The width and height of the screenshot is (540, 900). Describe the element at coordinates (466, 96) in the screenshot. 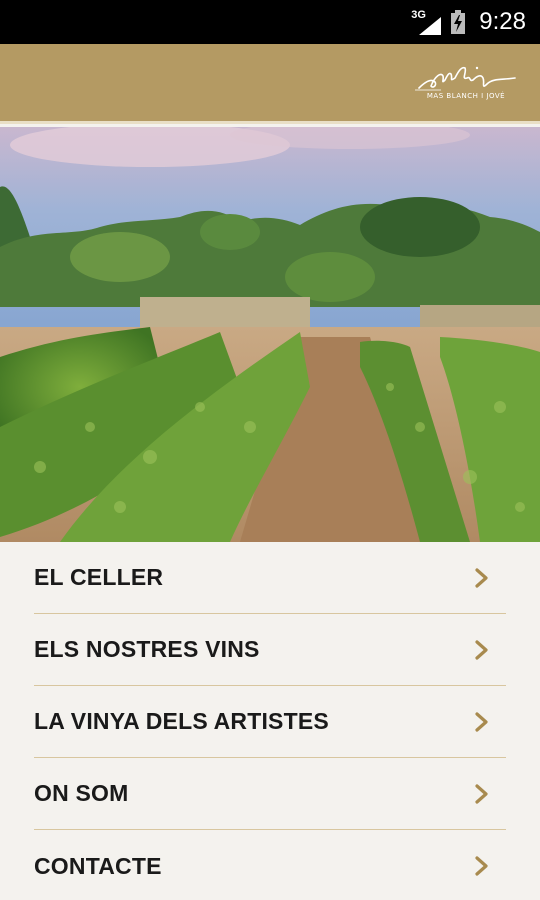

I see `logo-text: MAS BLANCH I JOVÉ` at that location.